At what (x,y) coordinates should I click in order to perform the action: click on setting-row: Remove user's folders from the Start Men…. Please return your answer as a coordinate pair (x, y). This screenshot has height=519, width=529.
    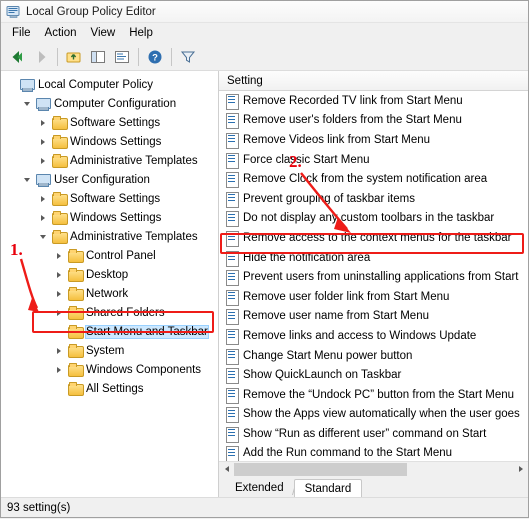
    Looking at the image, I should click on (373, 121).